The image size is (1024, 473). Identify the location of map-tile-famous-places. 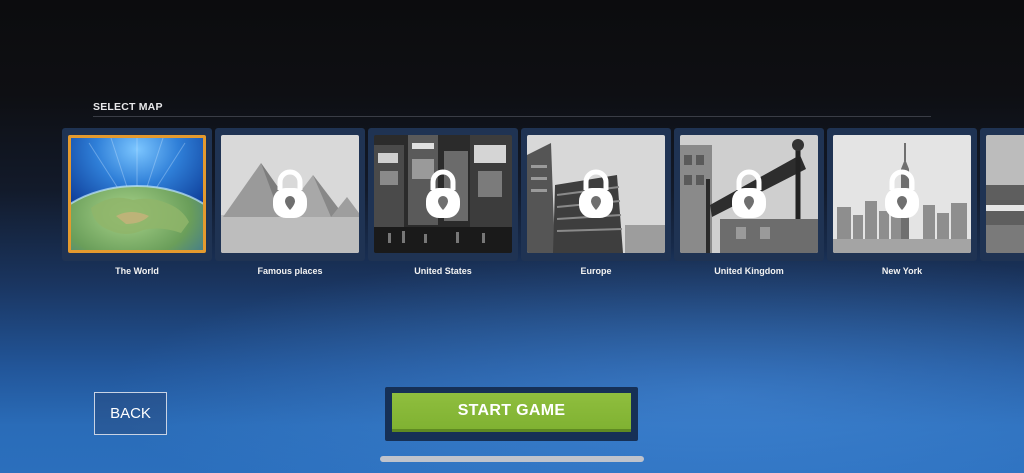
(290, 194).